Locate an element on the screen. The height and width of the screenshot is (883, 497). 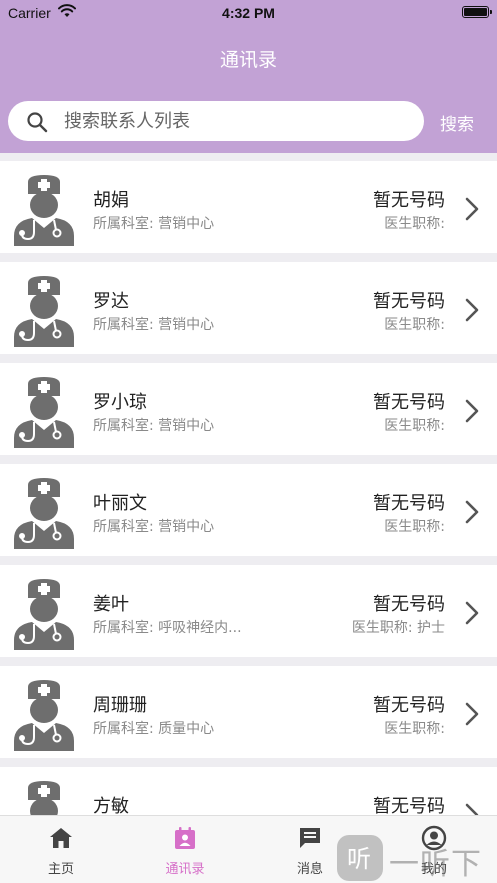
contact-card: 胡娟 所属科室: 营销中心 暂无号码 医生职称: is located at coordinates (248, 207).